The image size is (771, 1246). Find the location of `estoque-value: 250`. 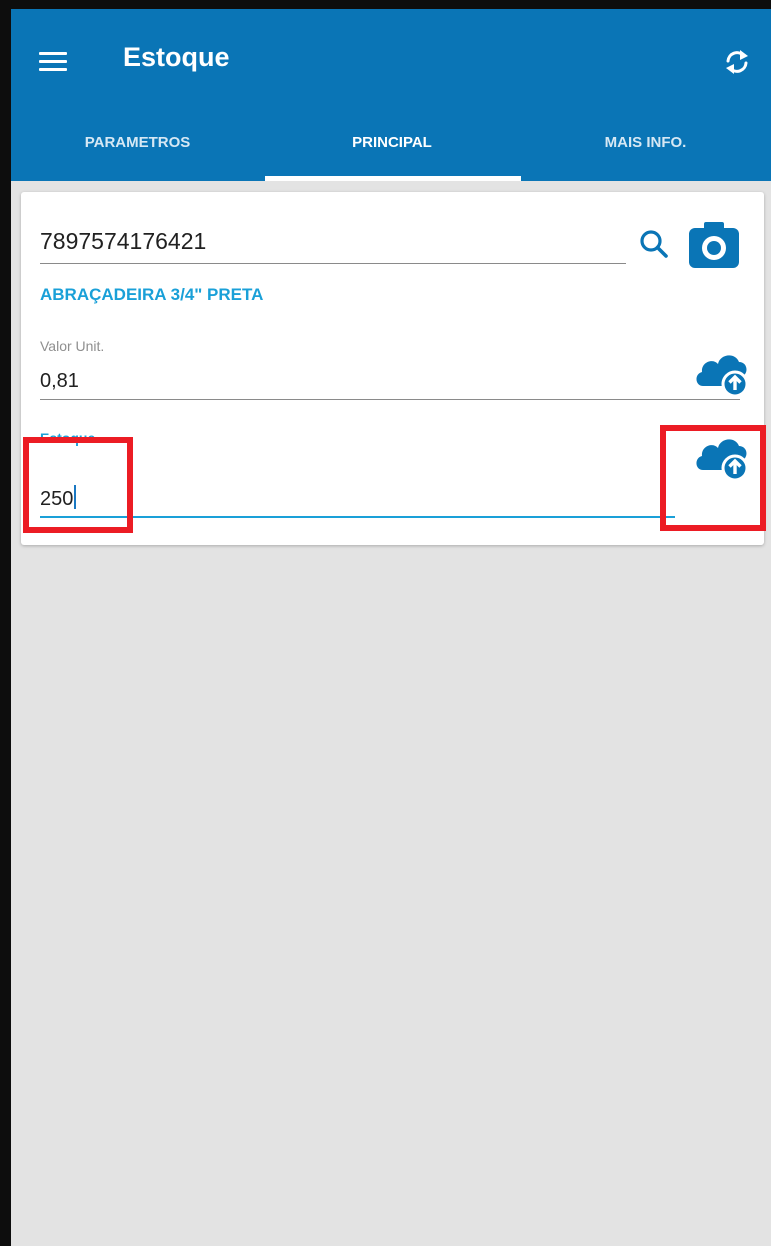

estoque-value: 250 is located at coordinates (58, 498).